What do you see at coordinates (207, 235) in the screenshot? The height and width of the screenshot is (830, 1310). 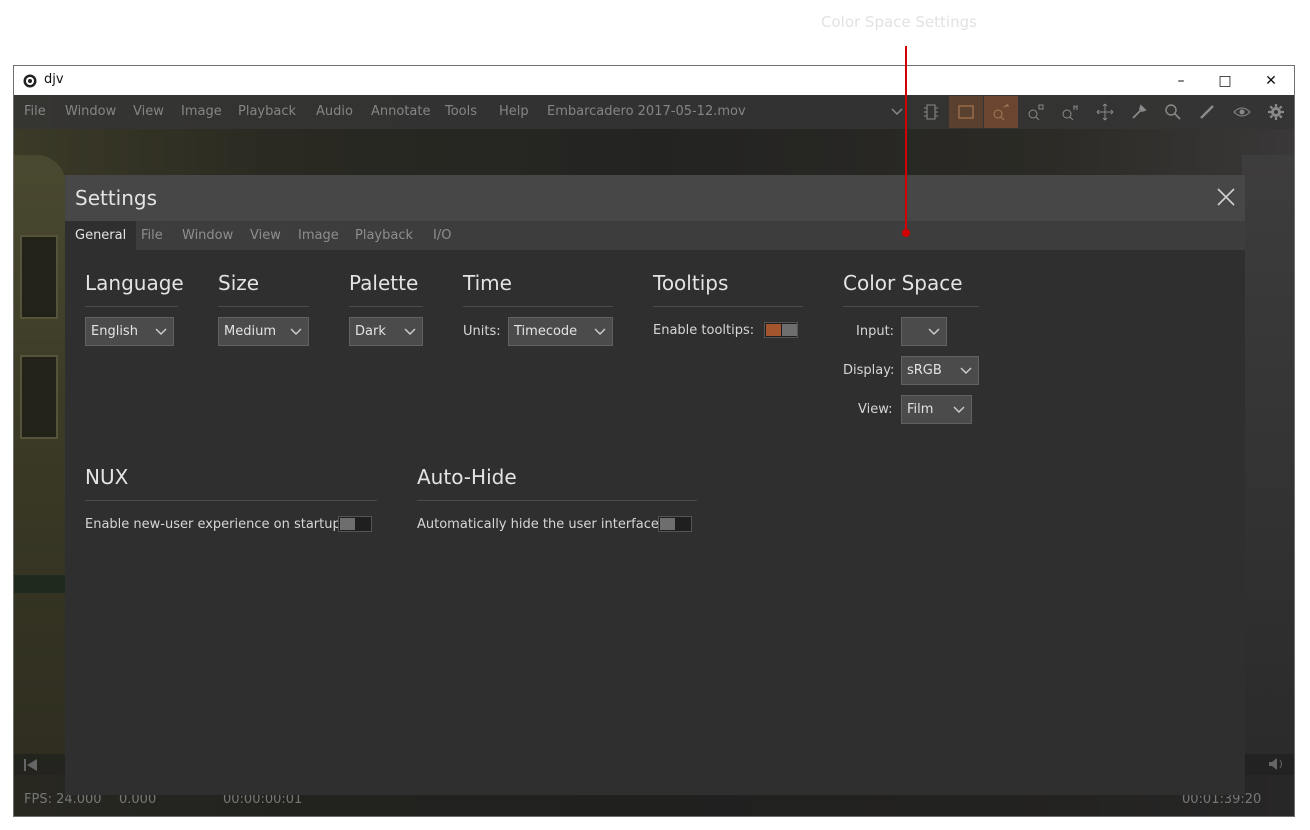 I see `tab-window: Window` at bounding box center [207, 235].